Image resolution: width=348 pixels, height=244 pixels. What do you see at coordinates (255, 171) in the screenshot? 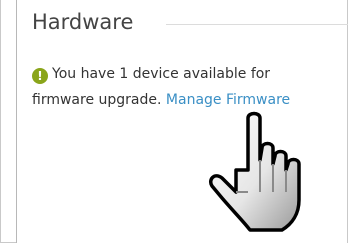
I see `hand-pointer-icon` at bounding box center [255, 171].